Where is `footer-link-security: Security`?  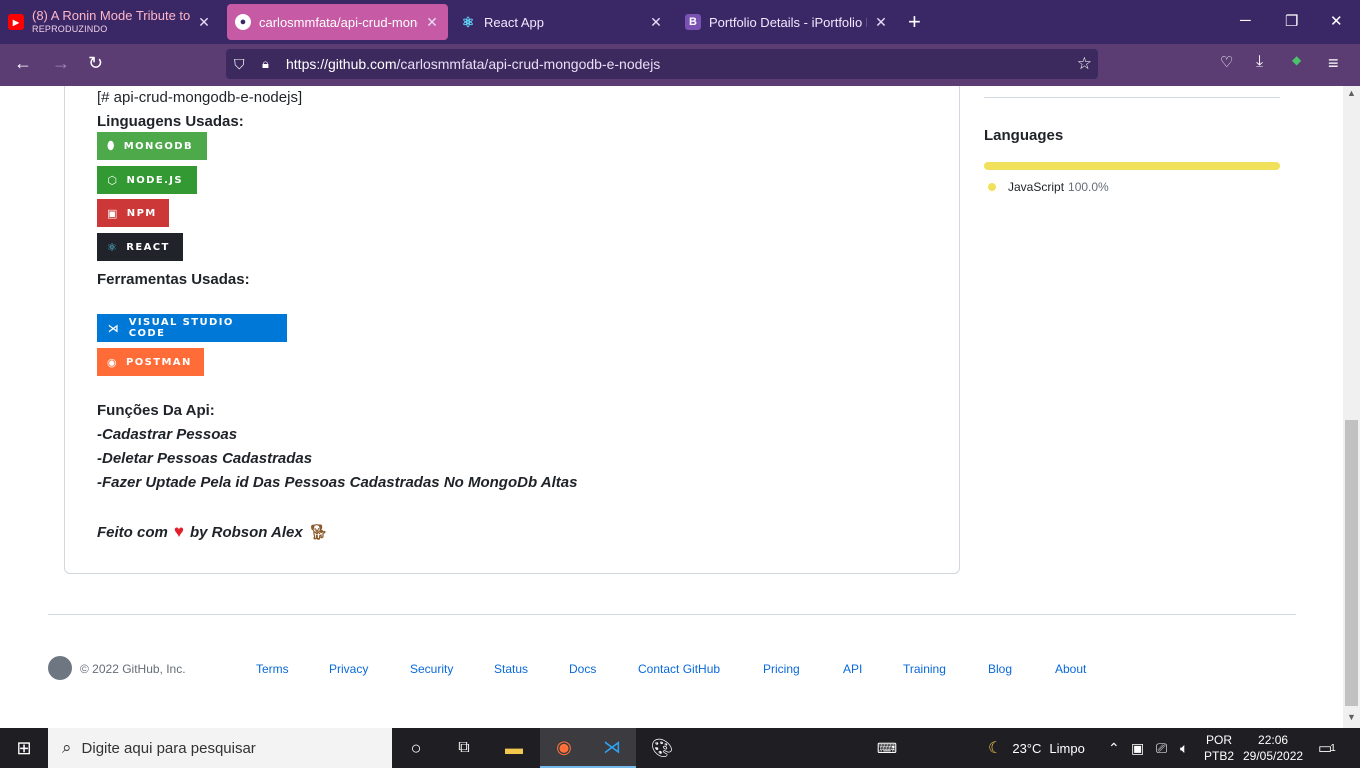
footer-link-security: Security is located at coordinates (431, 669).